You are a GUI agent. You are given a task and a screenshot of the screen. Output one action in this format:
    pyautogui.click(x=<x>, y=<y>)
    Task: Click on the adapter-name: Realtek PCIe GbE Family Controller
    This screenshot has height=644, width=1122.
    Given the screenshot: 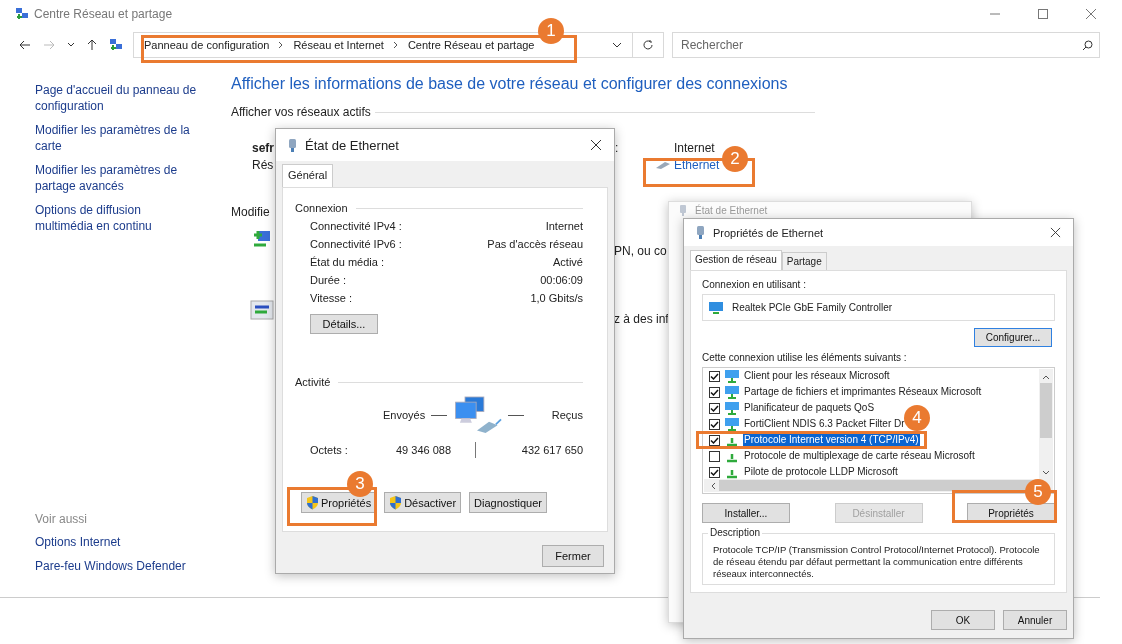 What is the action you would take?
    pyautogui.click(x=812, y=307)
    